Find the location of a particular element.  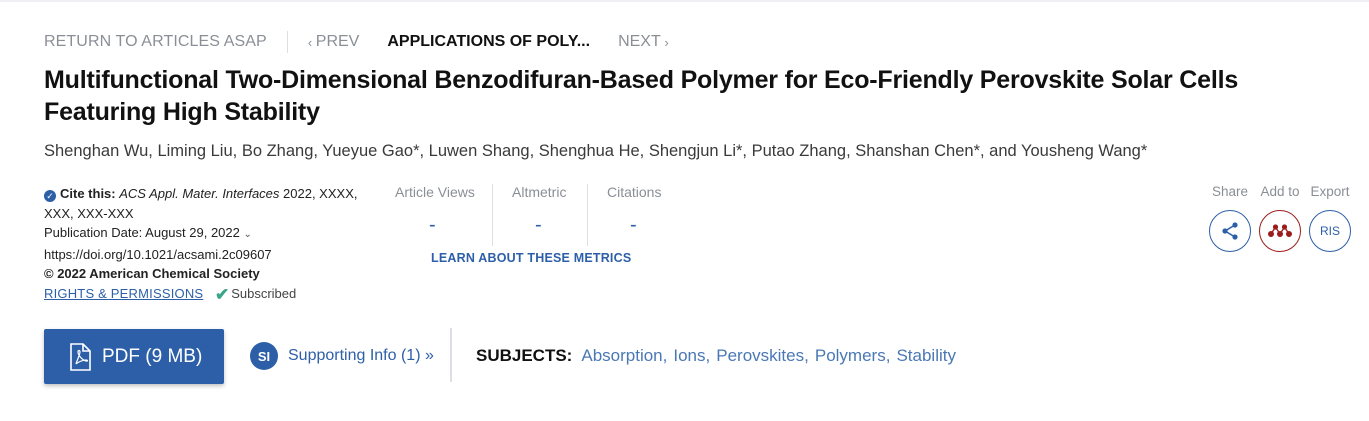

metric-views-value: - is located at coordinates (432, 225).